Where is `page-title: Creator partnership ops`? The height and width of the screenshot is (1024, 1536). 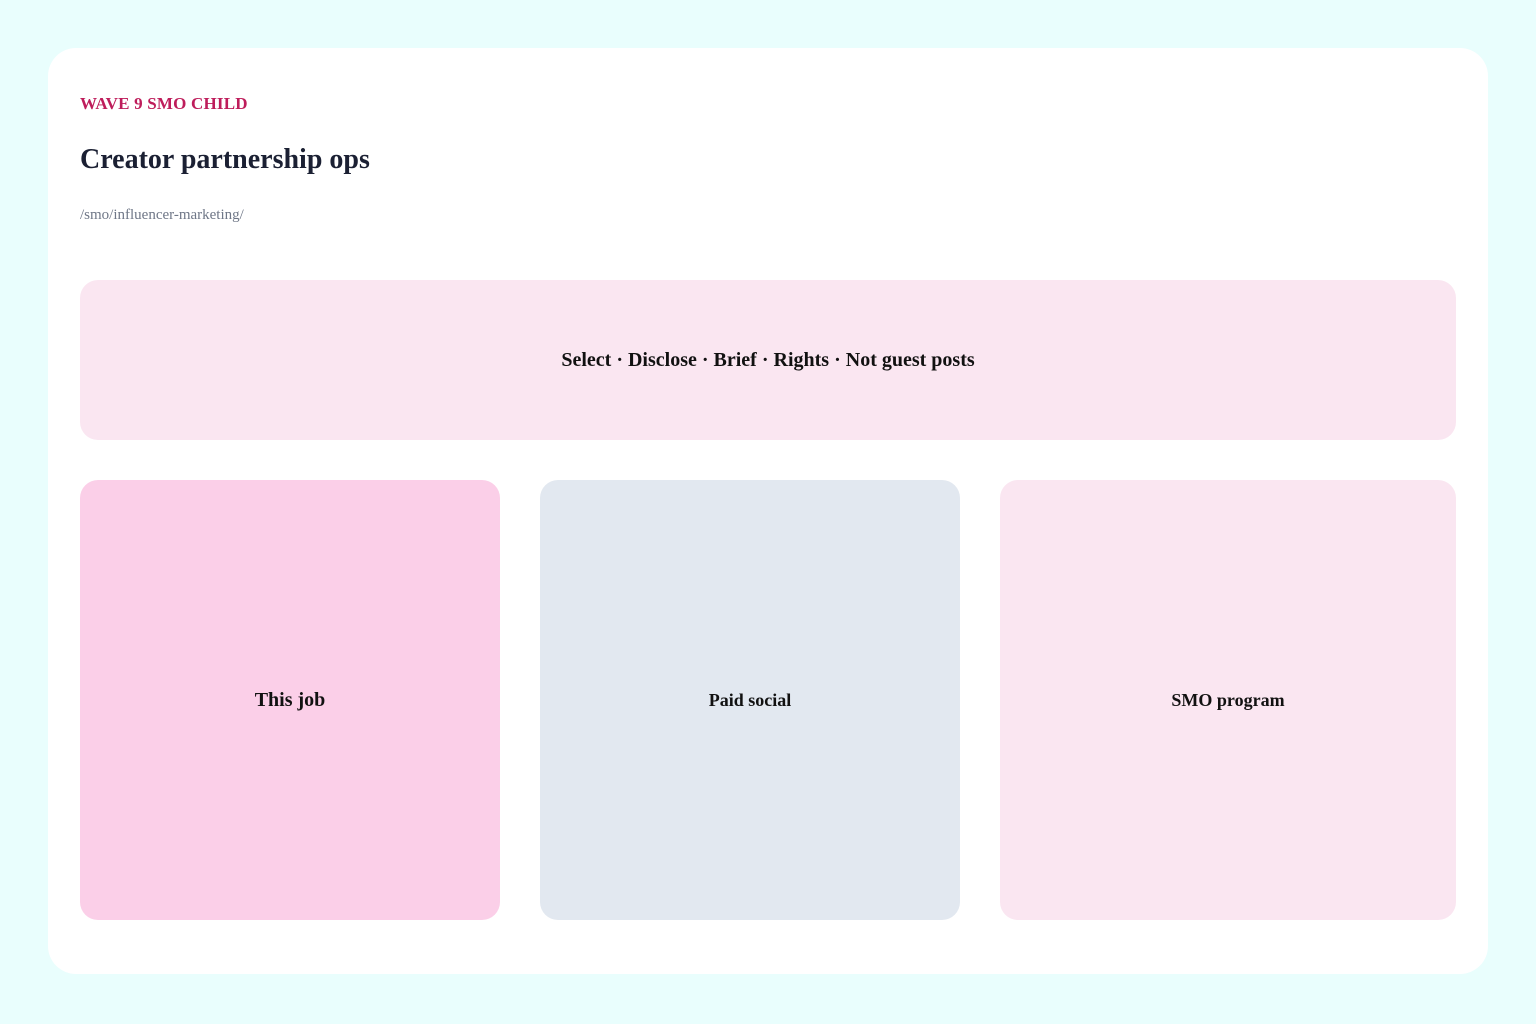
page-title: Creator partnership ops is located at coordinates (225, 159).